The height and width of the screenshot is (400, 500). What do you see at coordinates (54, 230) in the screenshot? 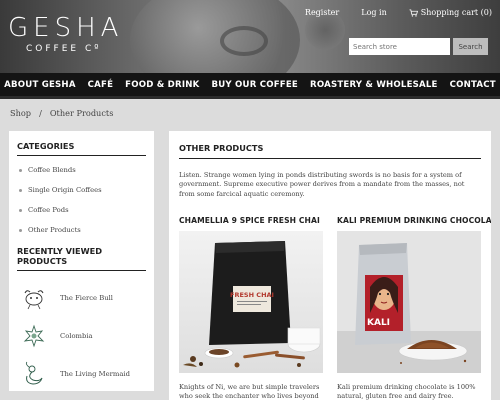
I see `category-label: Other Products` at bounding box center [54, 230].